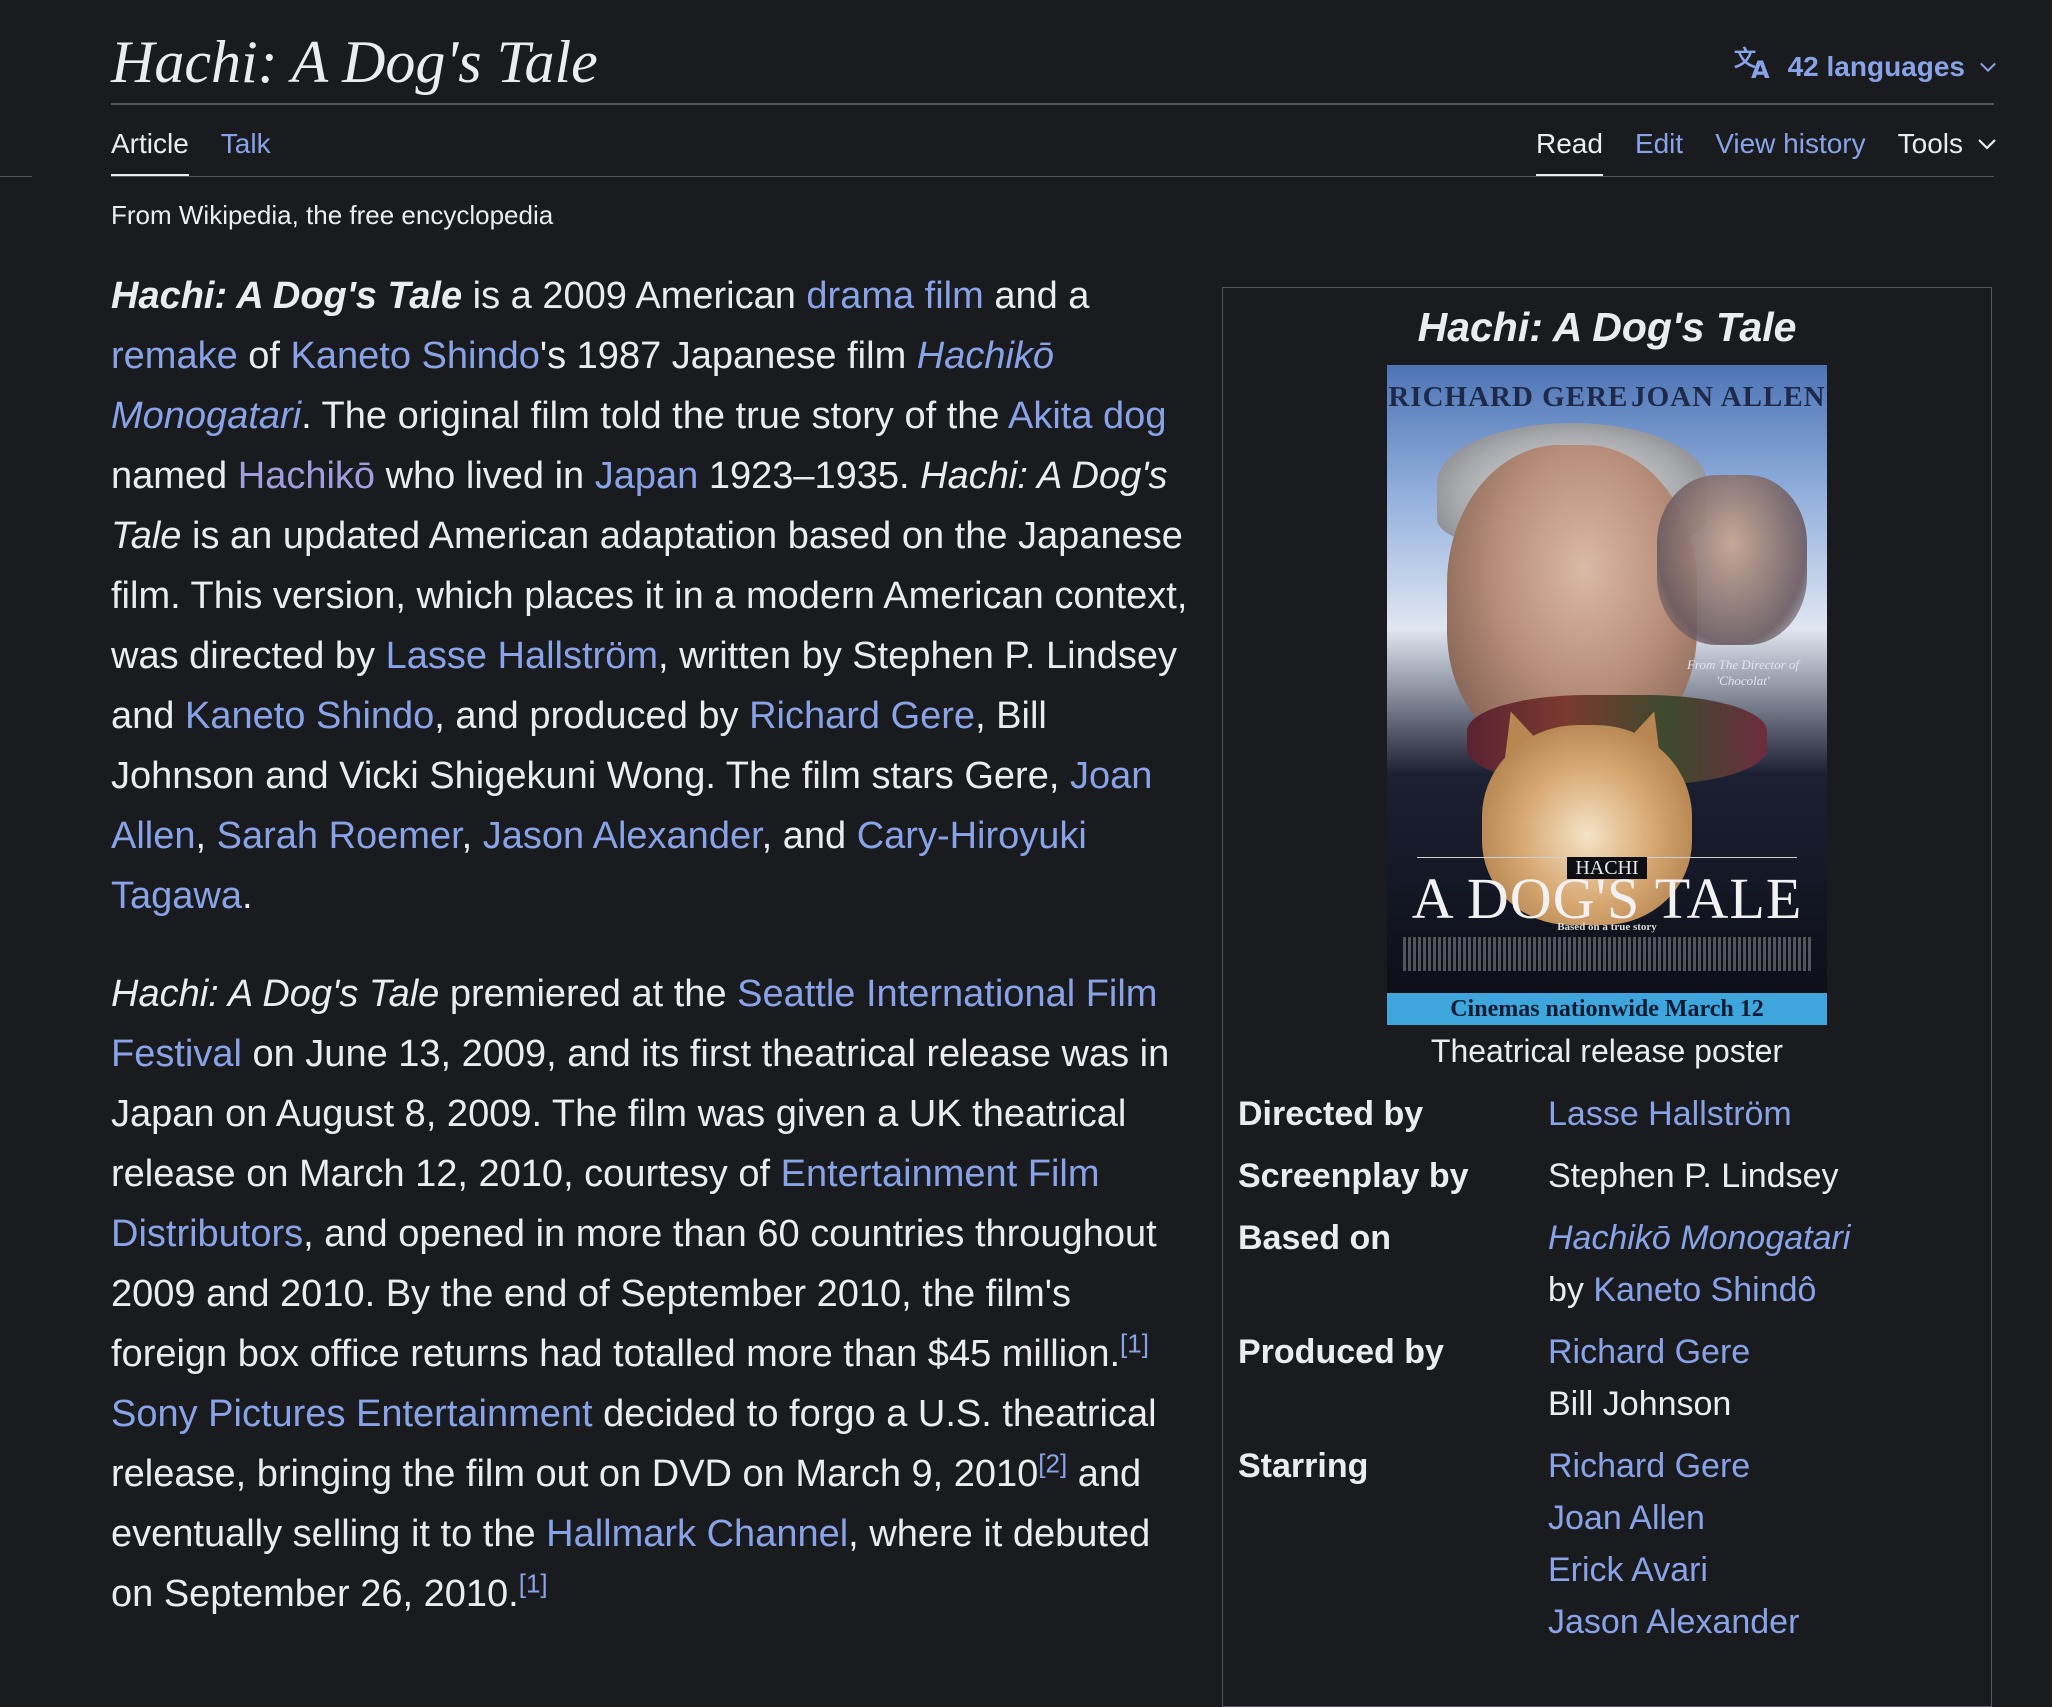 Image resolution: width=2052 pixels, height=1707 pixels. I want to click on namespace-tabs: Article Talk, so click(191, 152).